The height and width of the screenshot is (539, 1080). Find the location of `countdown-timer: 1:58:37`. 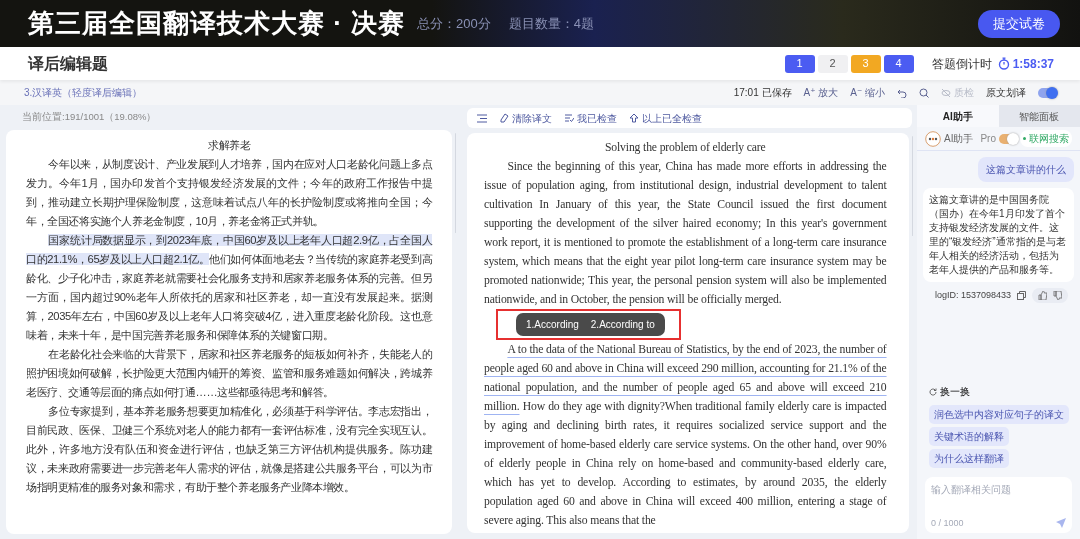

countdown-timer: 1:58:37 is located at coordinates (1033, 64).